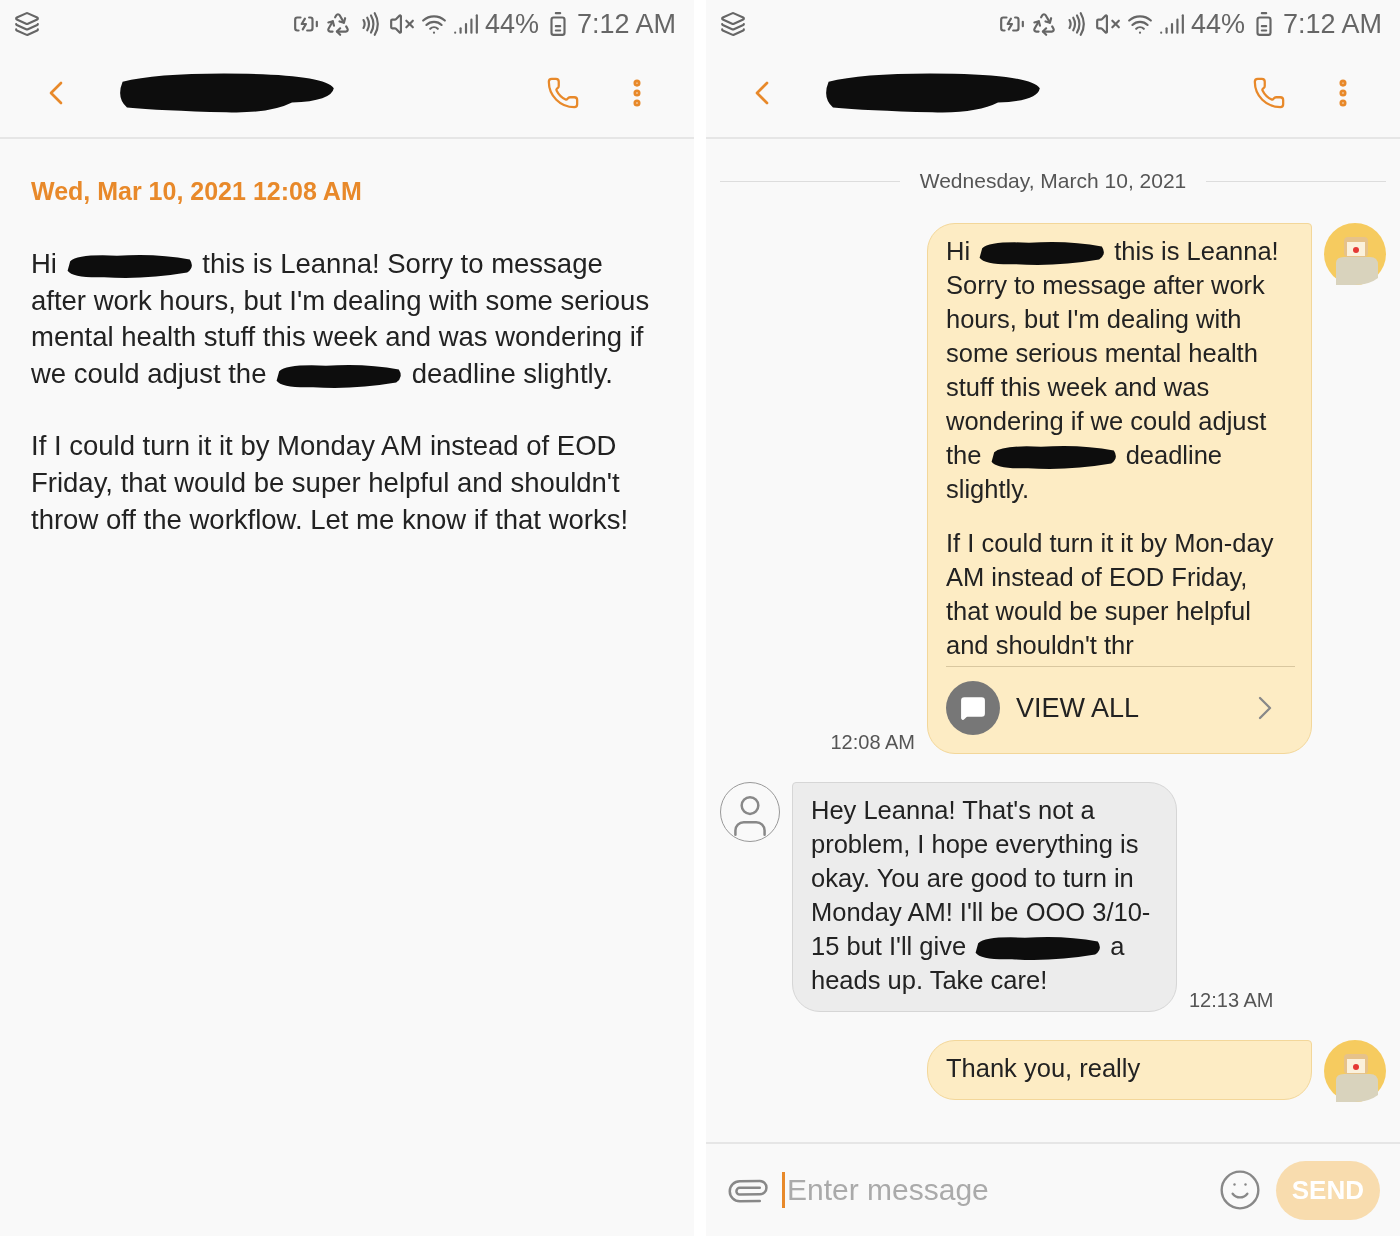  I want to click on message-date: Wed, Mar 10, 2021 12:08 AM, so click(196, 191).